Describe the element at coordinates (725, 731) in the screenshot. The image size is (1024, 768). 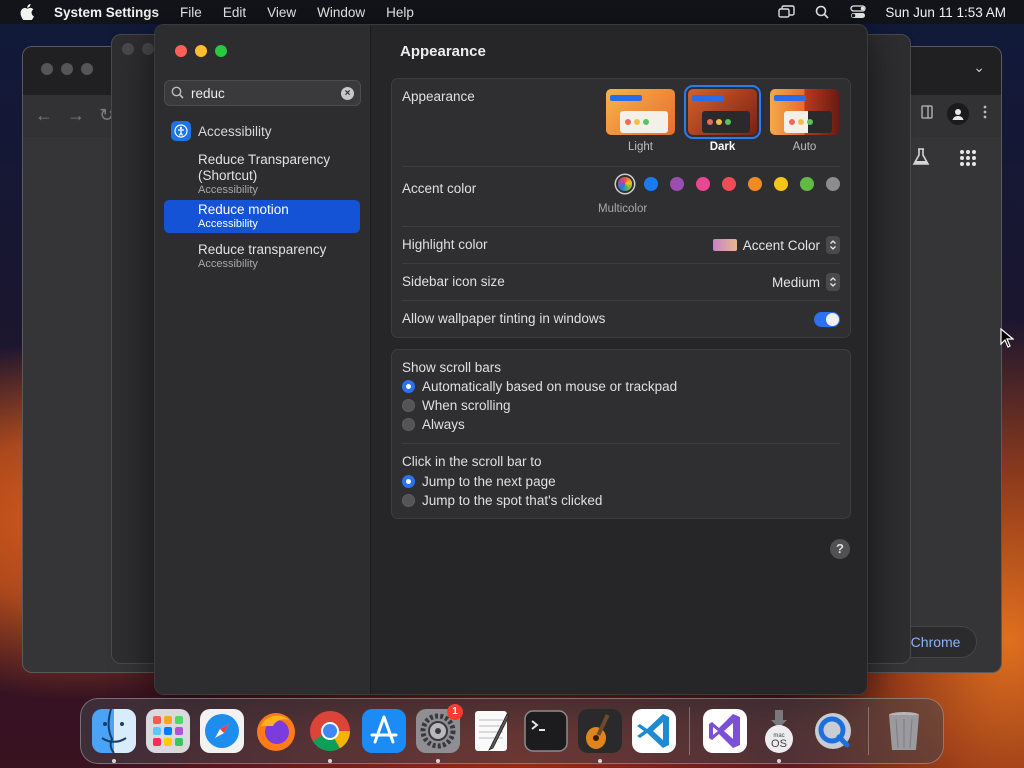
I see `dock-visual-studio` at that location.